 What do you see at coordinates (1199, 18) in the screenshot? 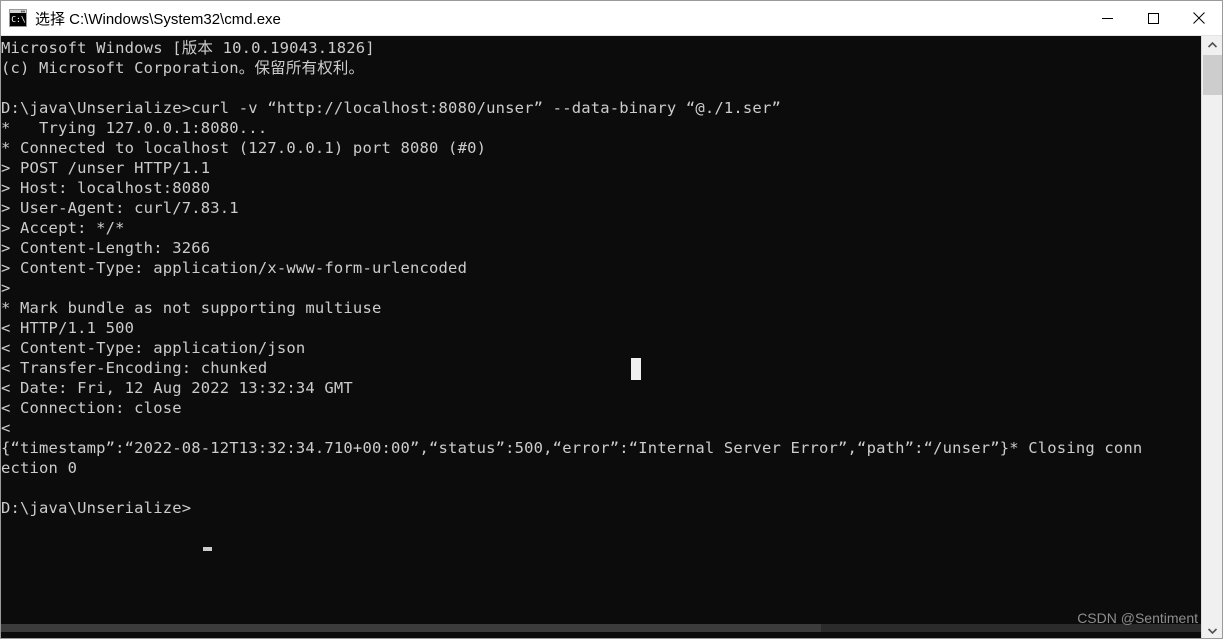
I see `close-button` at bounding box center [1199, 18].